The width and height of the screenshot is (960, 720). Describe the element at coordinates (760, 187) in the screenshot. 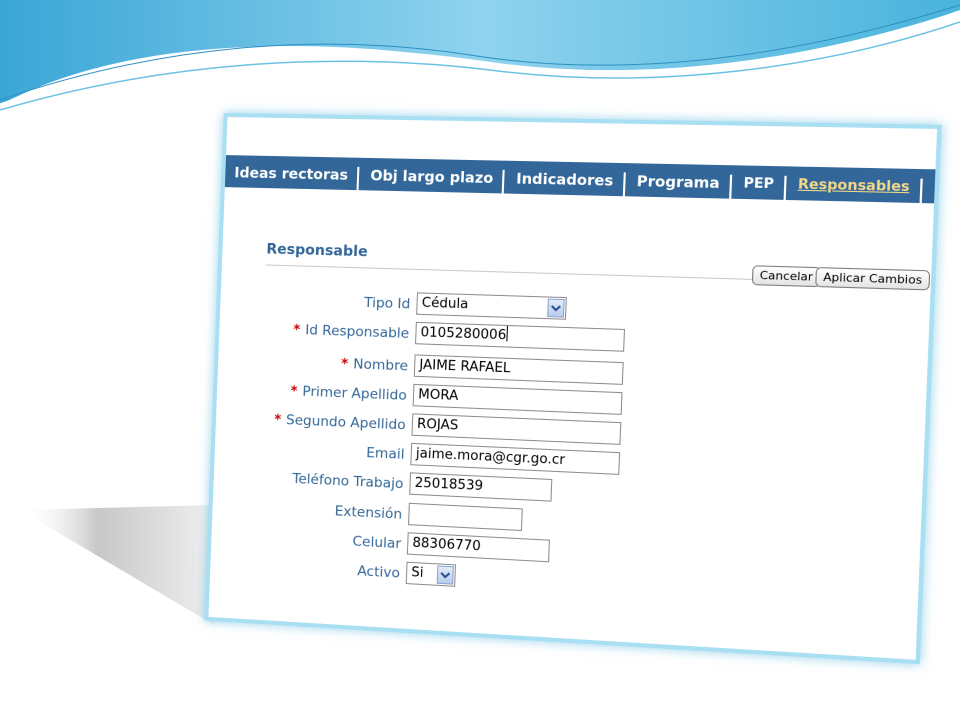

I see `tab-pep: PEP` at that location.